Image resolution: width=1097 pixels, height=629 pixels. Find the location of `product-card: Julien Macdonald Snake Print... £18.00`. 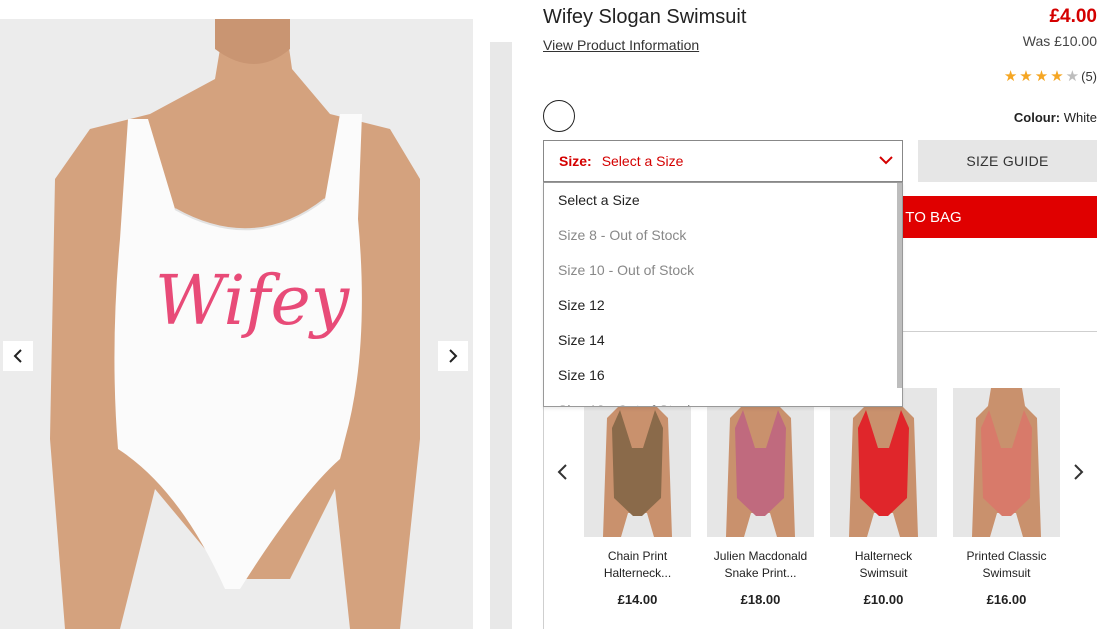

product-card: Julien Macdonald Snake Print... £18.00 is located at coordinates (760, 497).